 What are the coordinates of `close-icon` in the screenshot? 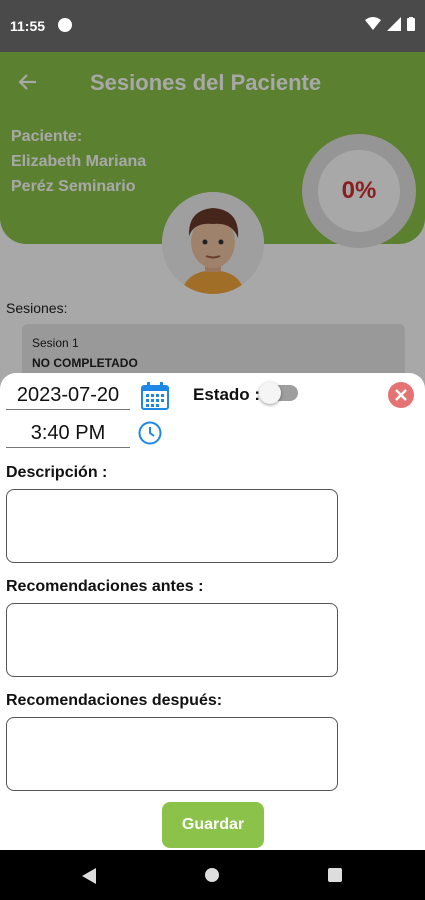 It's located at (401, 395).